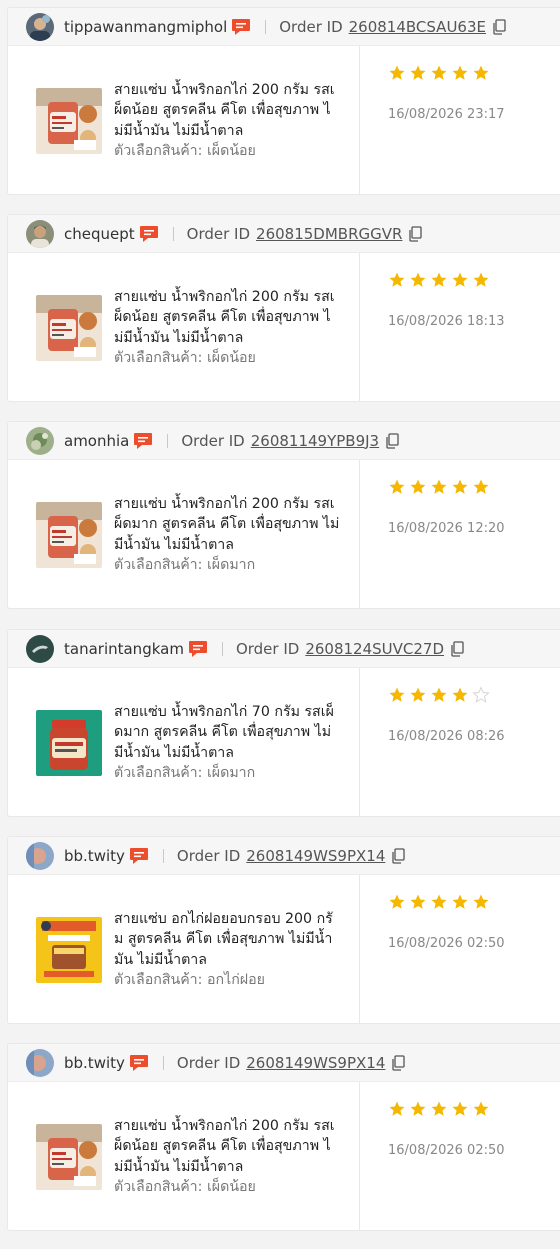  What do you see at coordinates (124, 649) in the screenshot?
I see `username: tanarintangkam` at bounding box center [124, 649].